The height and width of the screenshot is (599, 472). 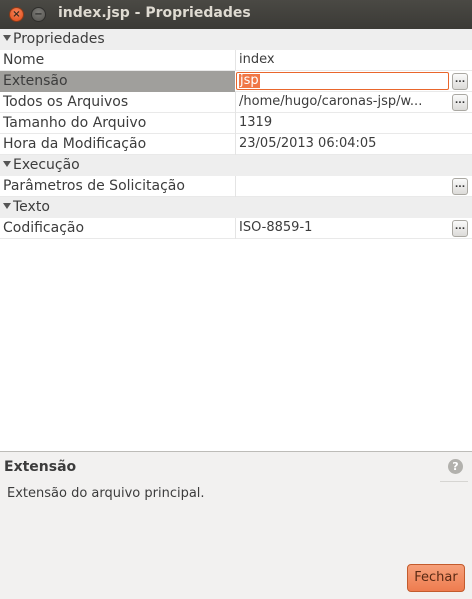 I want to click on property-value: ISO-8859-1, so click(x=276, y=227).